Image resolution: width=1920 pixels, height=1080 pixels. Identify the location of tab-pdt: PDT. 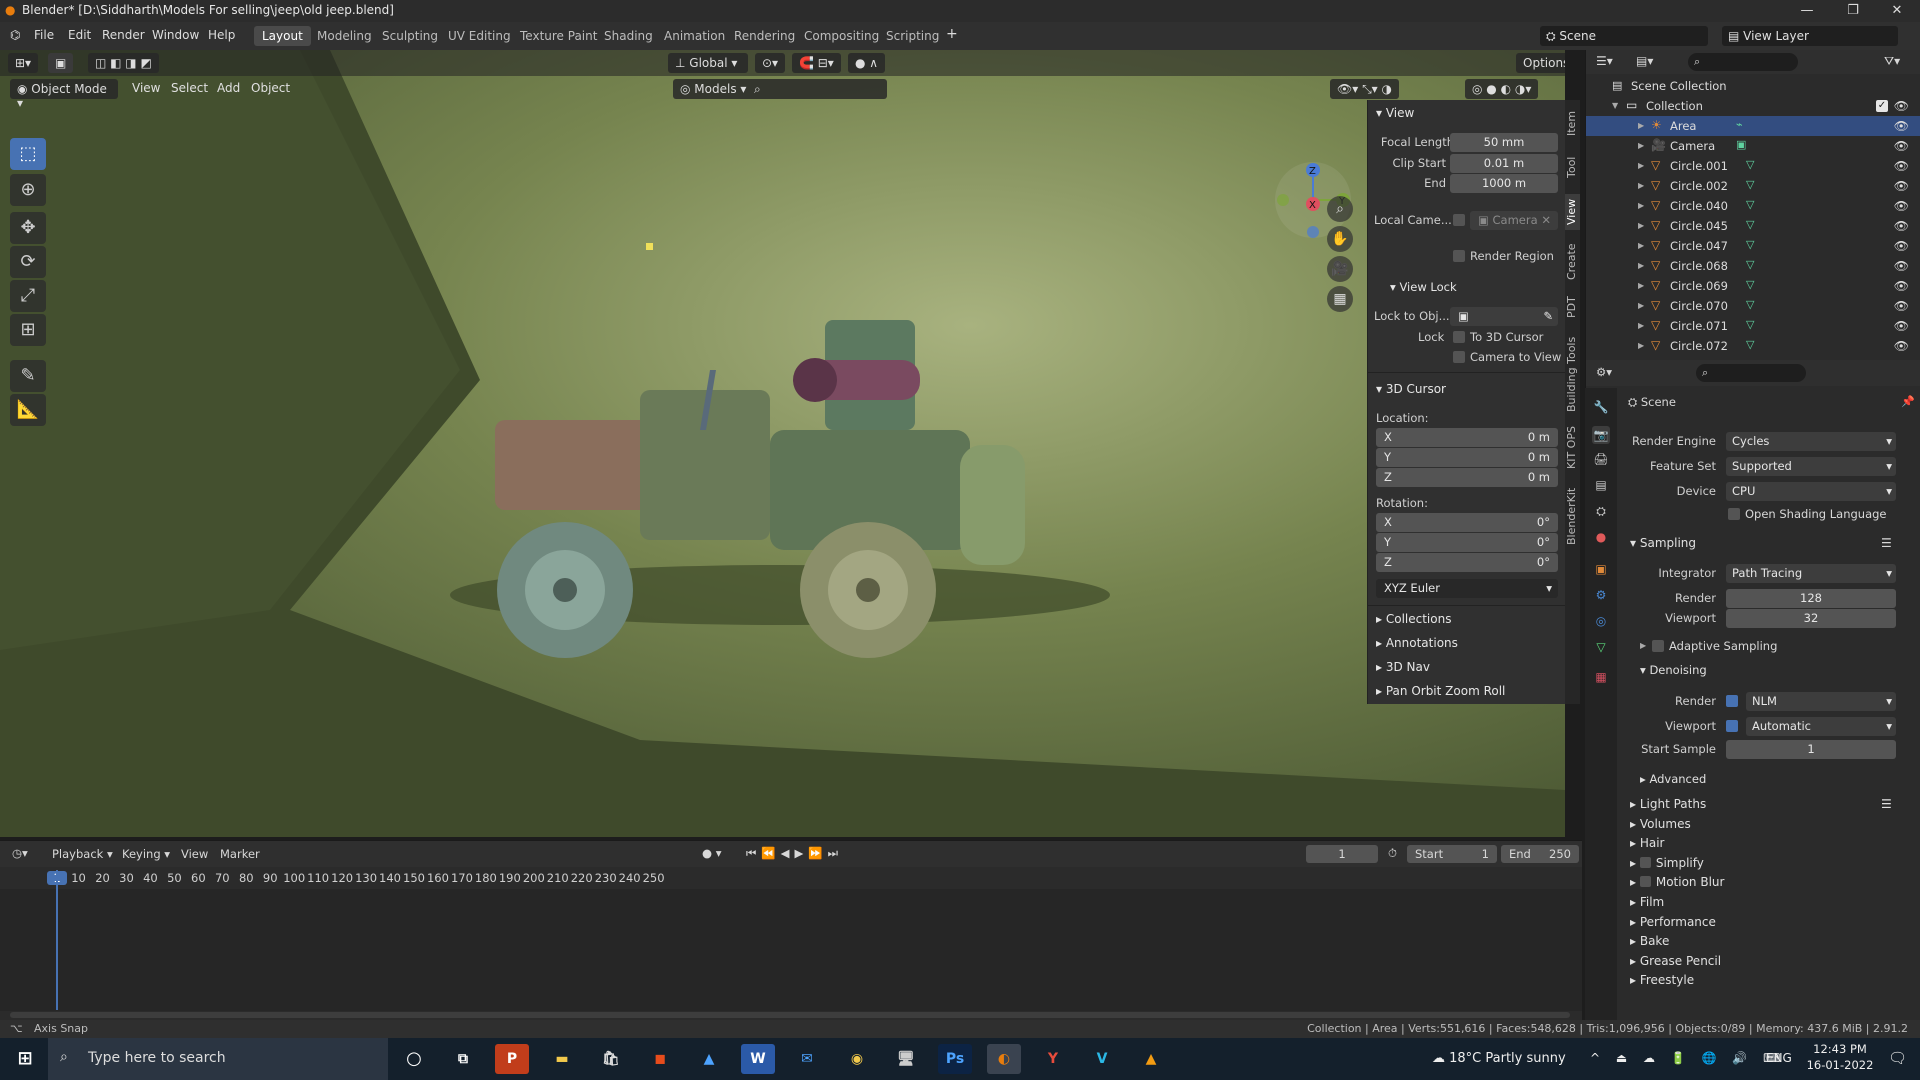
(1572, 307).